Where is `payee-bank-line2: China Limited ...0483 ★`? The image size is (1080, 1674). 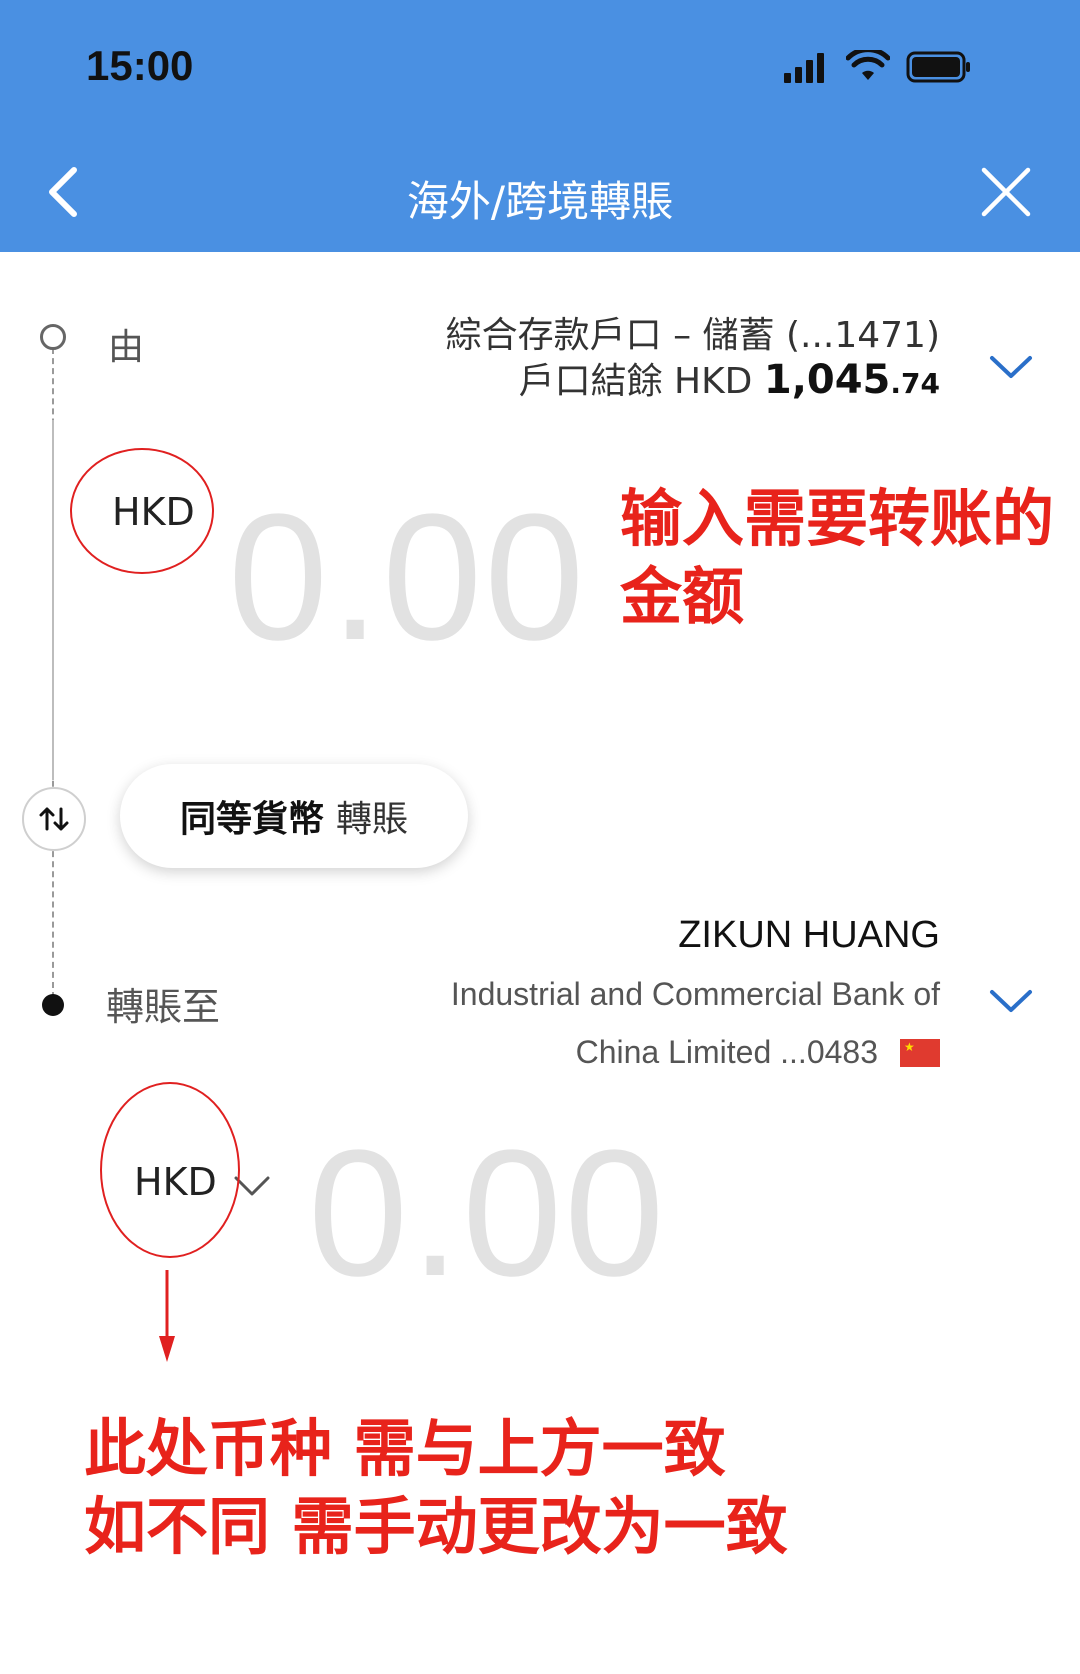 payee-bank-line2: China Limited ...0483 ★ is located at coordinates (758, 1052).